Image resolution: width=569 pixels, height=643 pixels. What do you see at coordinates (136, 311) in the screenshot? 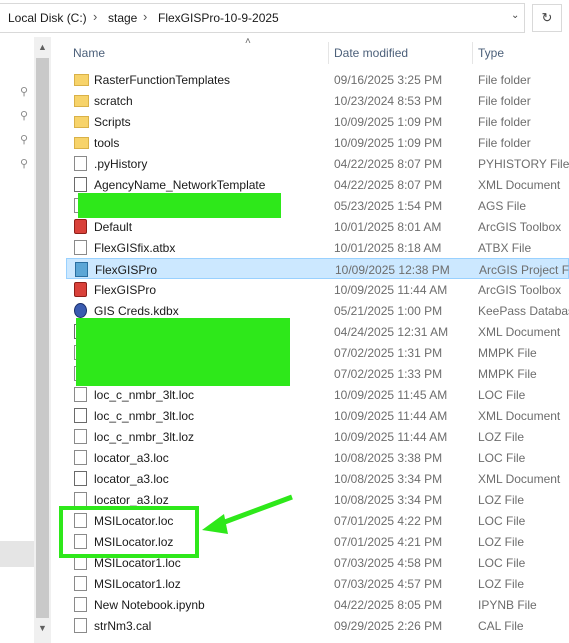
I see `file-name: GIS Creds.kdbx` at bounding box center [136, 311].